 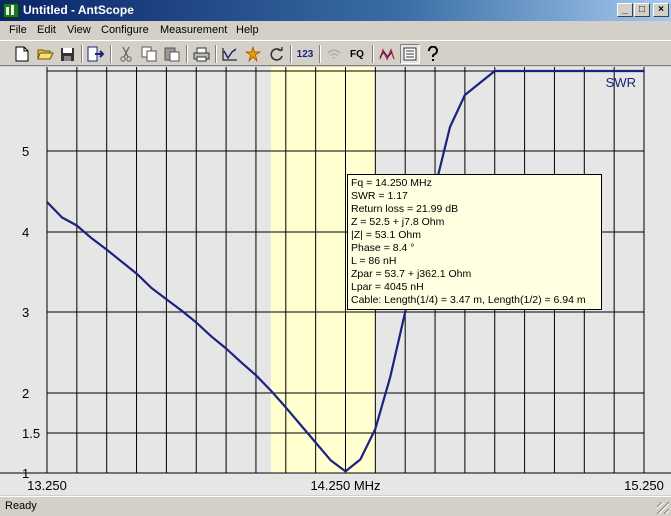 What do you see at coordinates (410, 54) in the screenshot?
I see `list-view-icon` at bounding box center [410, 54].